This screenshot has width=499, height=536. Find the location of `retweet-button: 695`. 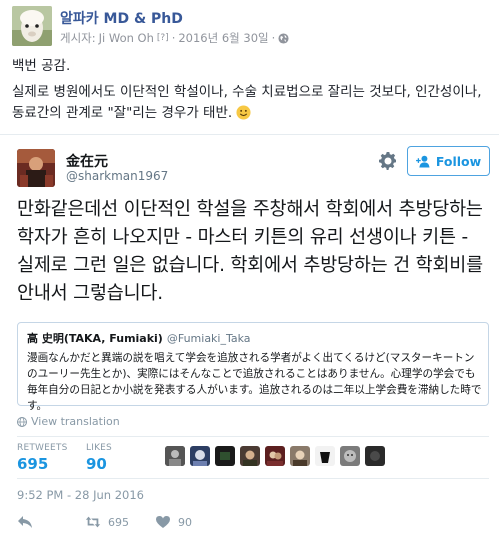

retweet-button: 695 is located at coordinates (107, 522).